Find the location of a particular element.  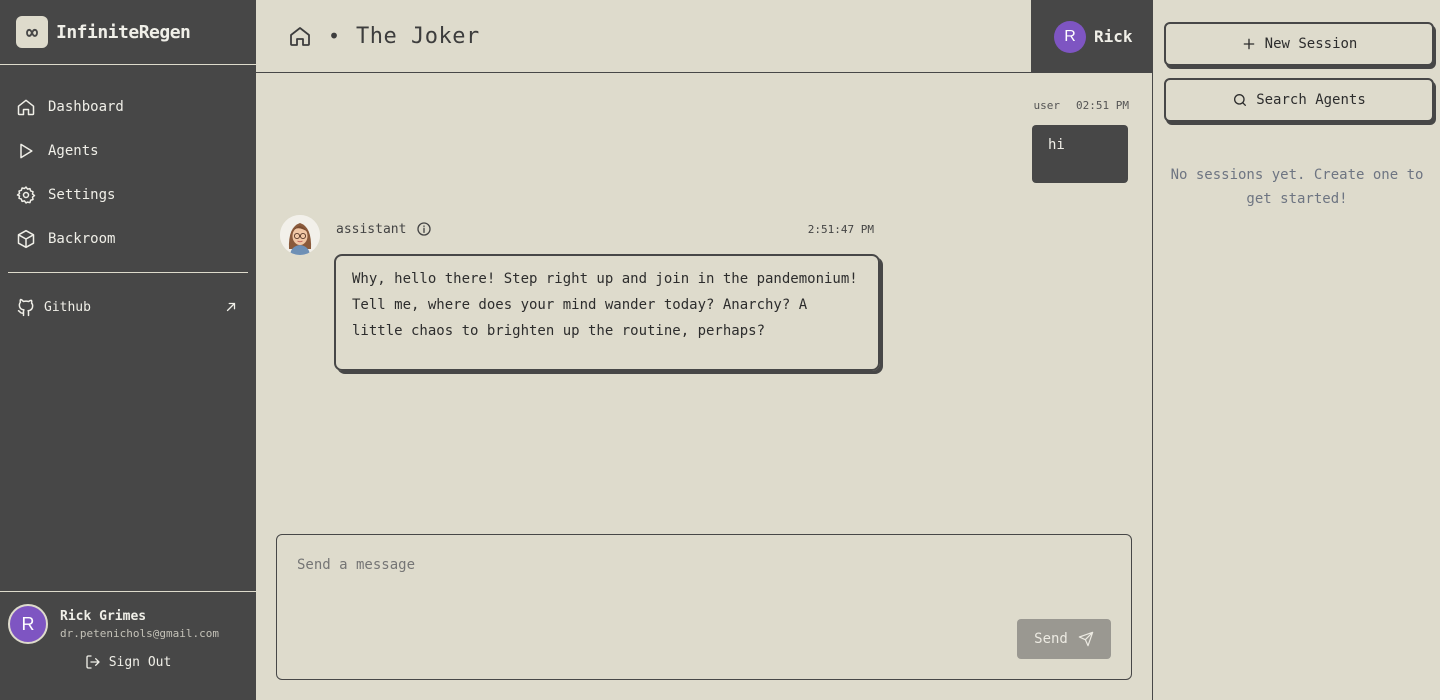

sidebar-item-label: Dashboard is located at coordinates (86, 107).